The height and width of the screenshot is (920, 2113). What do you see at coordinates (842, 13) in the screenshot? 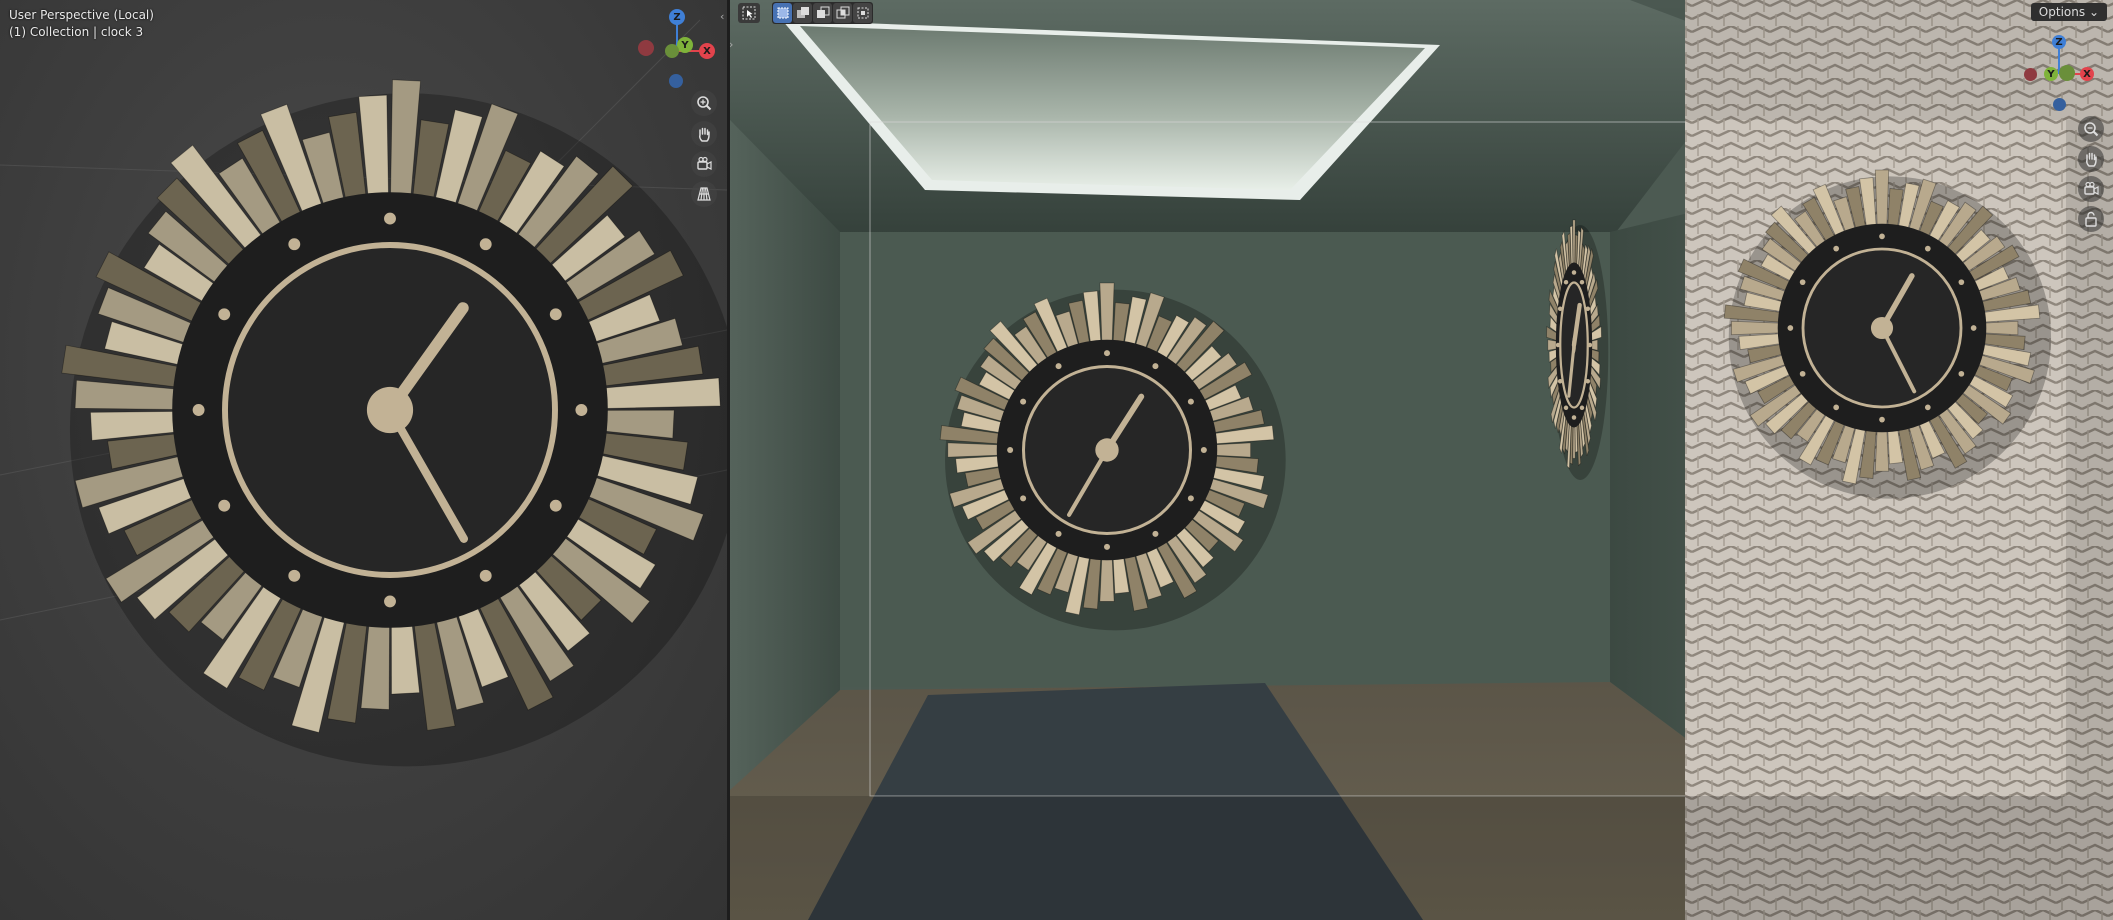
I see `select-difference-icon` at bounding box center [842, 13].